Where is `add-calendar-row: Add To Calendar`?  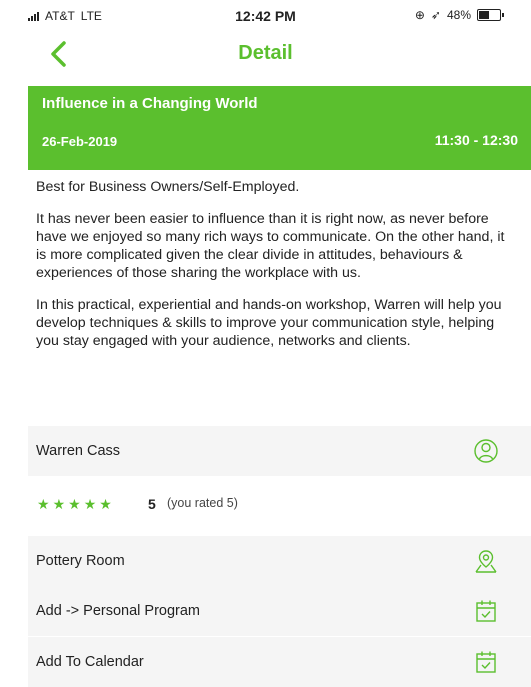
add-calendar-row: Add To Calendar is located at coordinates (279, 662).